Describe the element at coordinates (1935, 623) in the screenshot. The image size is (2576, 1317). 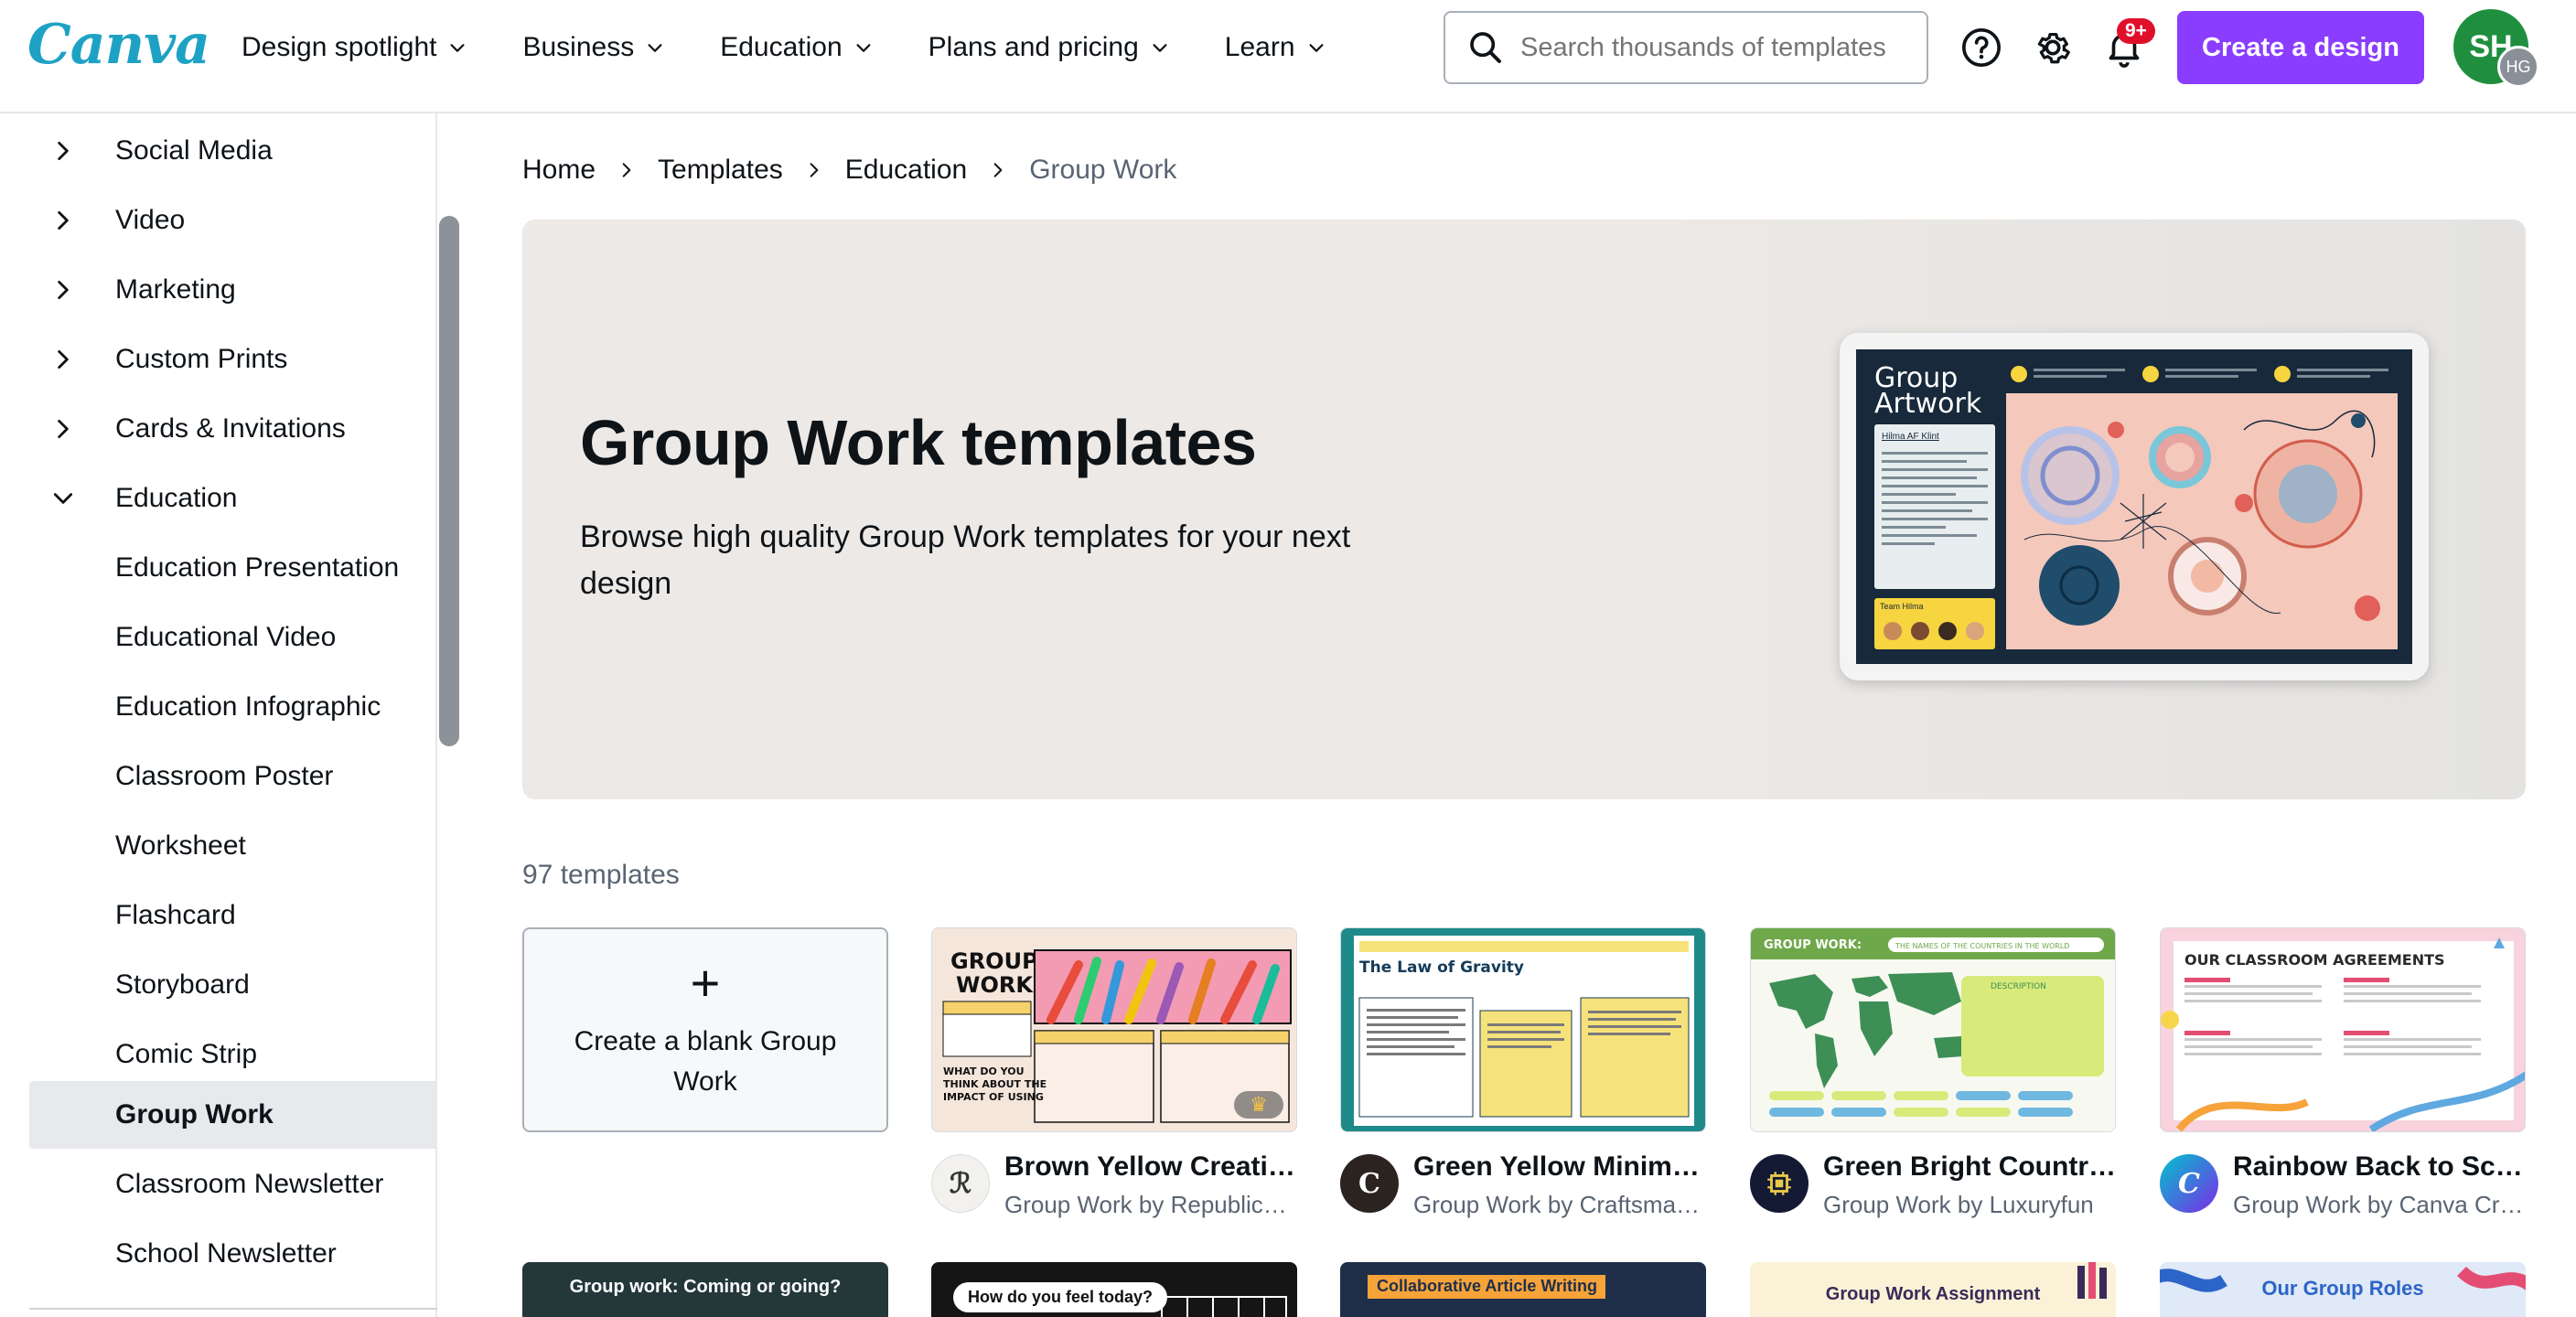
I see `preview-team-card: Team Hilma` at that location.